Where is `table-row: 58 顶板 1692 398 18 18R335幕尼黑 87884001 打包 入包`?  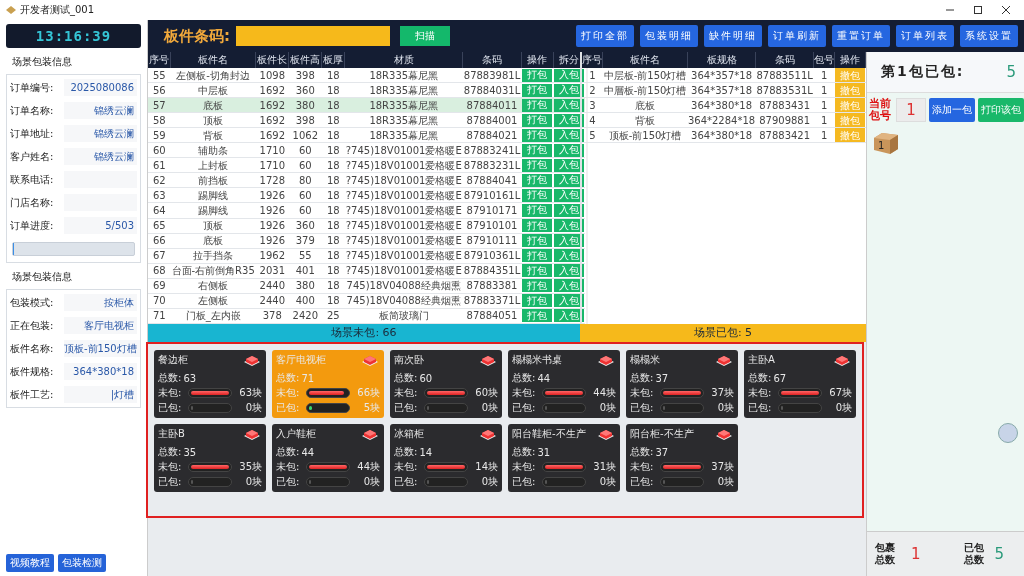
table-row: 58 顶板 1692 398 18 18R335幕尼黑 87884001 打包 入包 is located at coordinates (367, 120).